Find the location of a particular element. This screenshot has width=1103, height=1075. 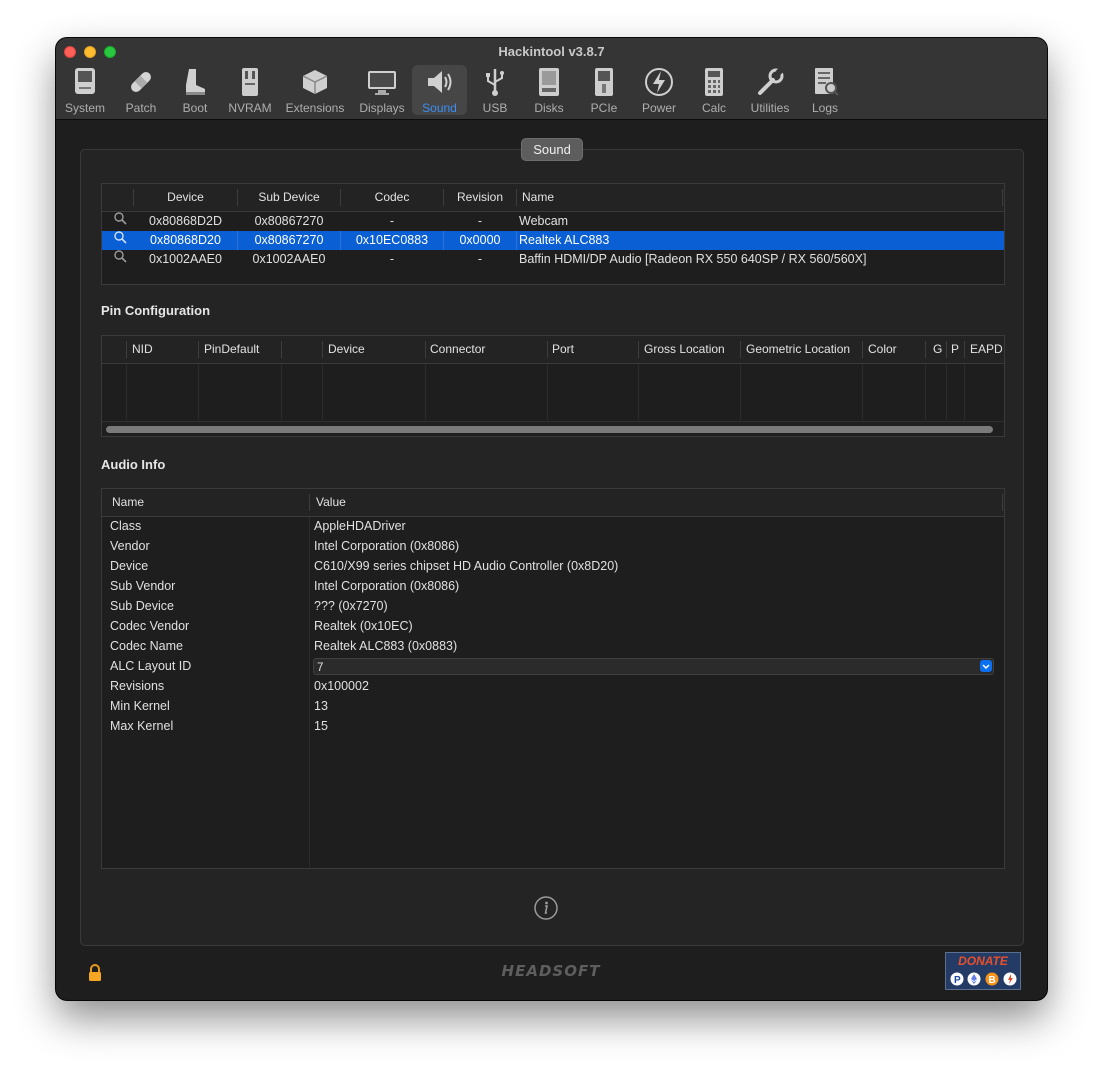

device-id: 0x80868D20 is located at coordinates (185, 240).